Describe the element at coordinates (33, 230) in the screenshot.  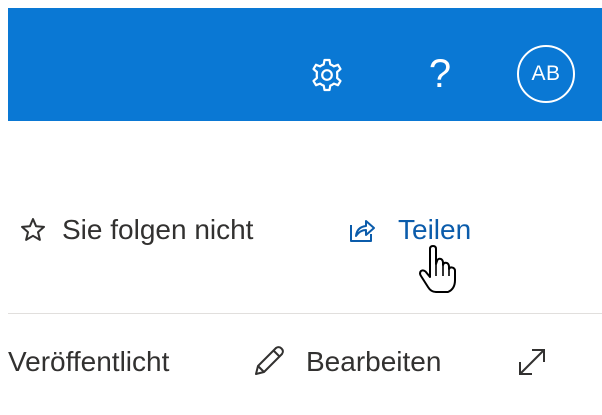
I see `star-outline-icon` at that location.